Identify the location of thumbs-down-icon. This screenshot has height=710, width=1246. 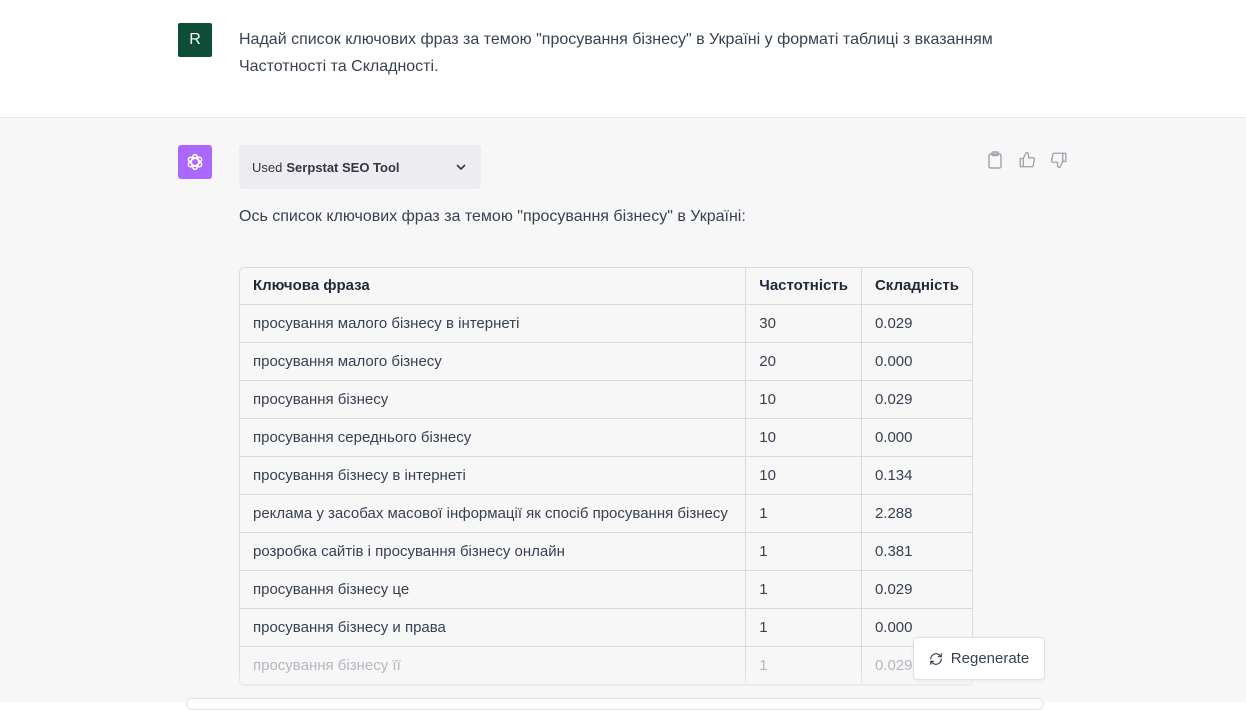
(1059, 160).